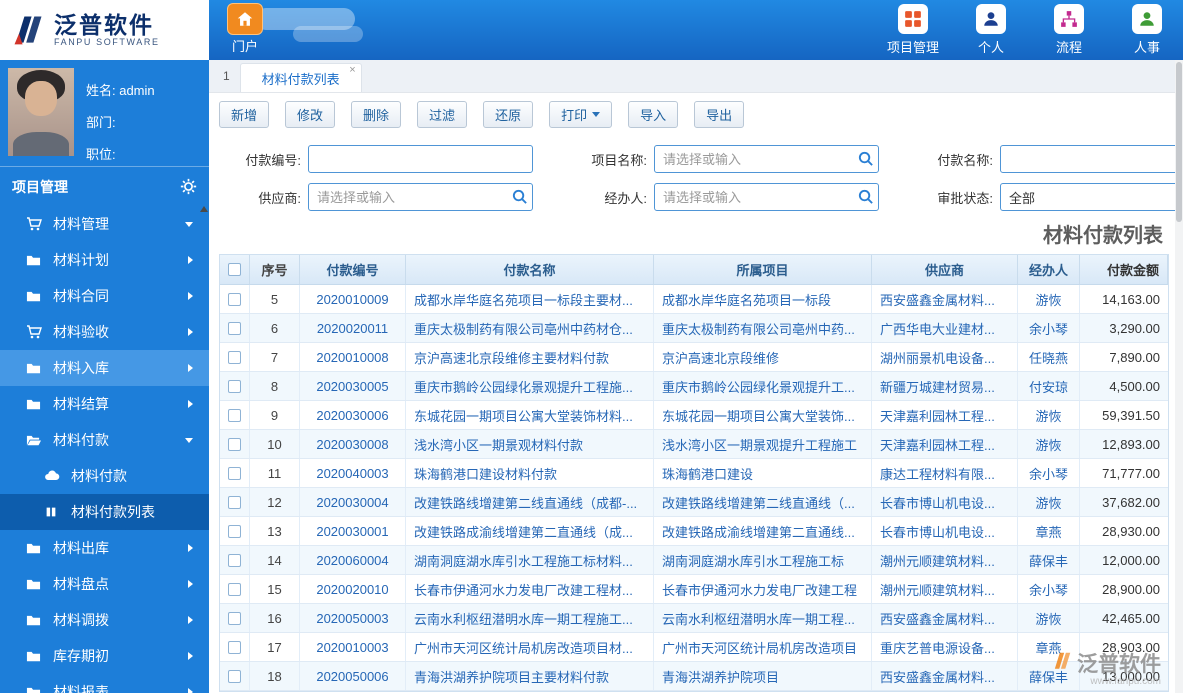 The width and height of the screenshot is (1183, 693). I want to click on sidebar-item-material-transfer: 材料调拨, so click(104, 620).